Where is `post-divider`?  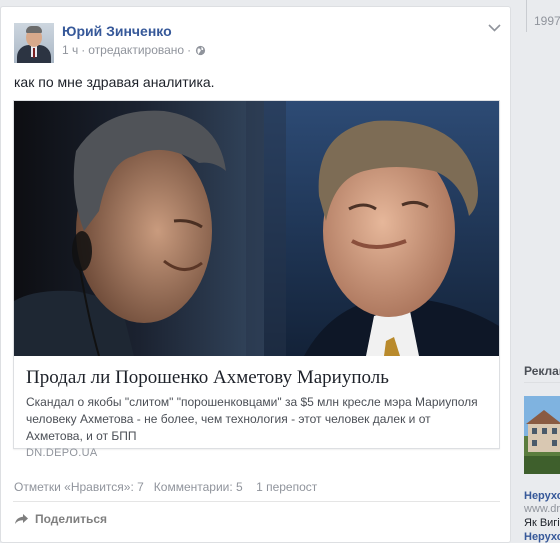 post-divider is located at coordinates (256, 501).